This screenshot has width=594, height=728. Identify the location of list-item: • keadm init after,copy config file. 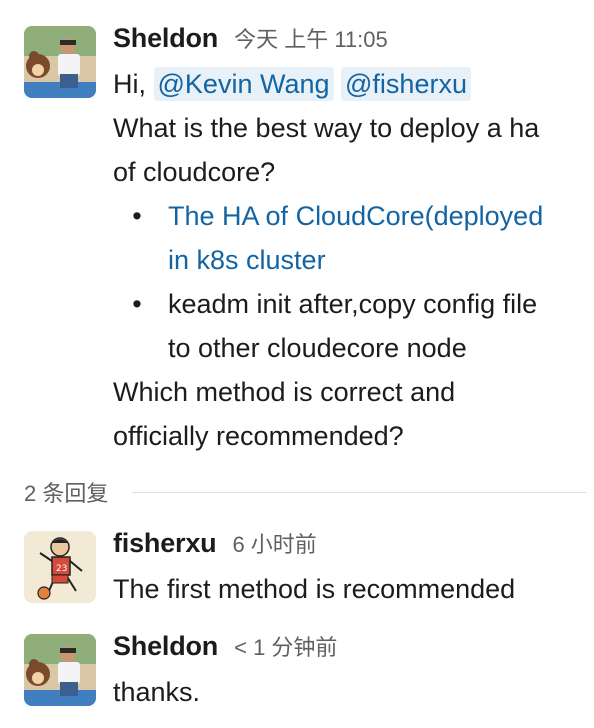
(349, 304).